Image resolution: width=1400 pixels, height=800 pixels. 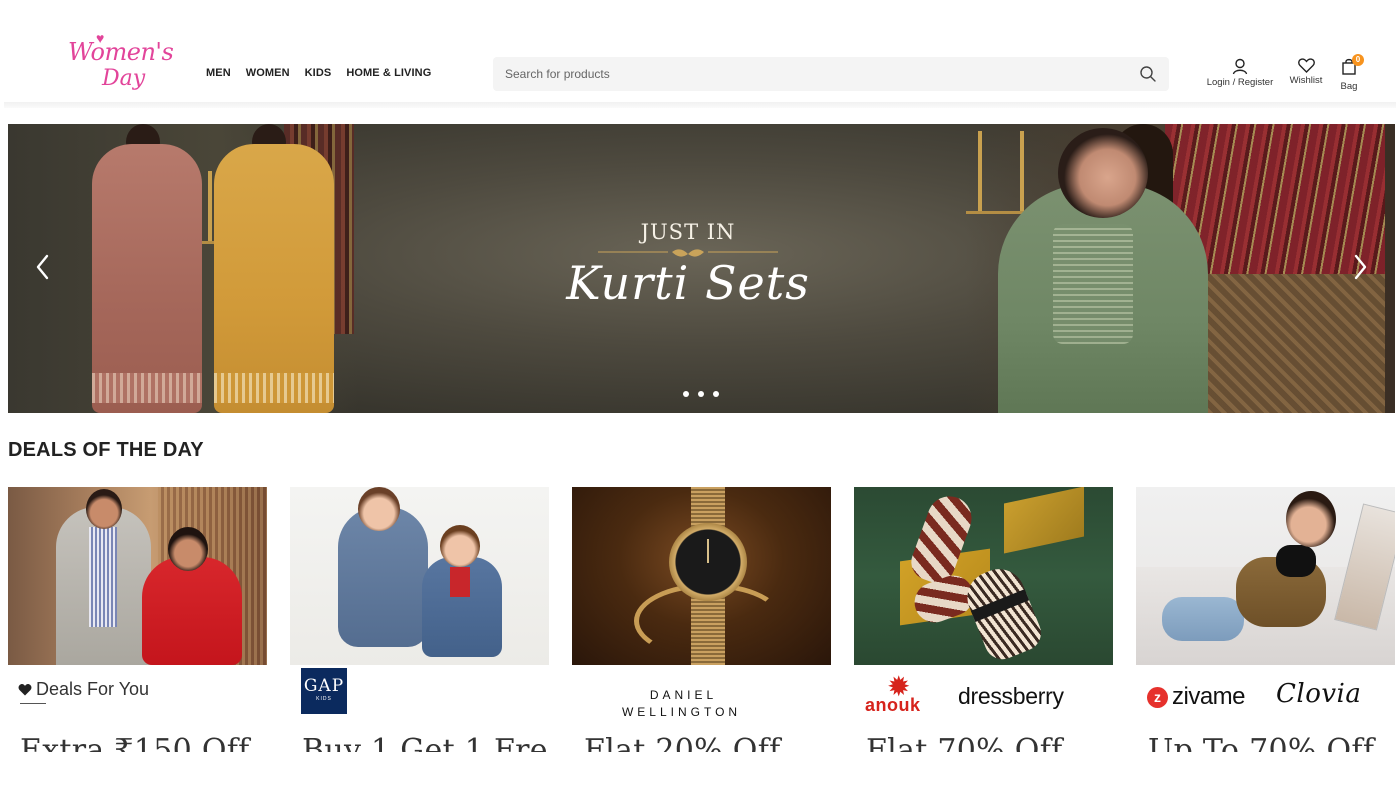 What do you see at coordinates (1103, 298) in the screenshot?
I see `green-kurti-image` at bounding box center [1103, 298].